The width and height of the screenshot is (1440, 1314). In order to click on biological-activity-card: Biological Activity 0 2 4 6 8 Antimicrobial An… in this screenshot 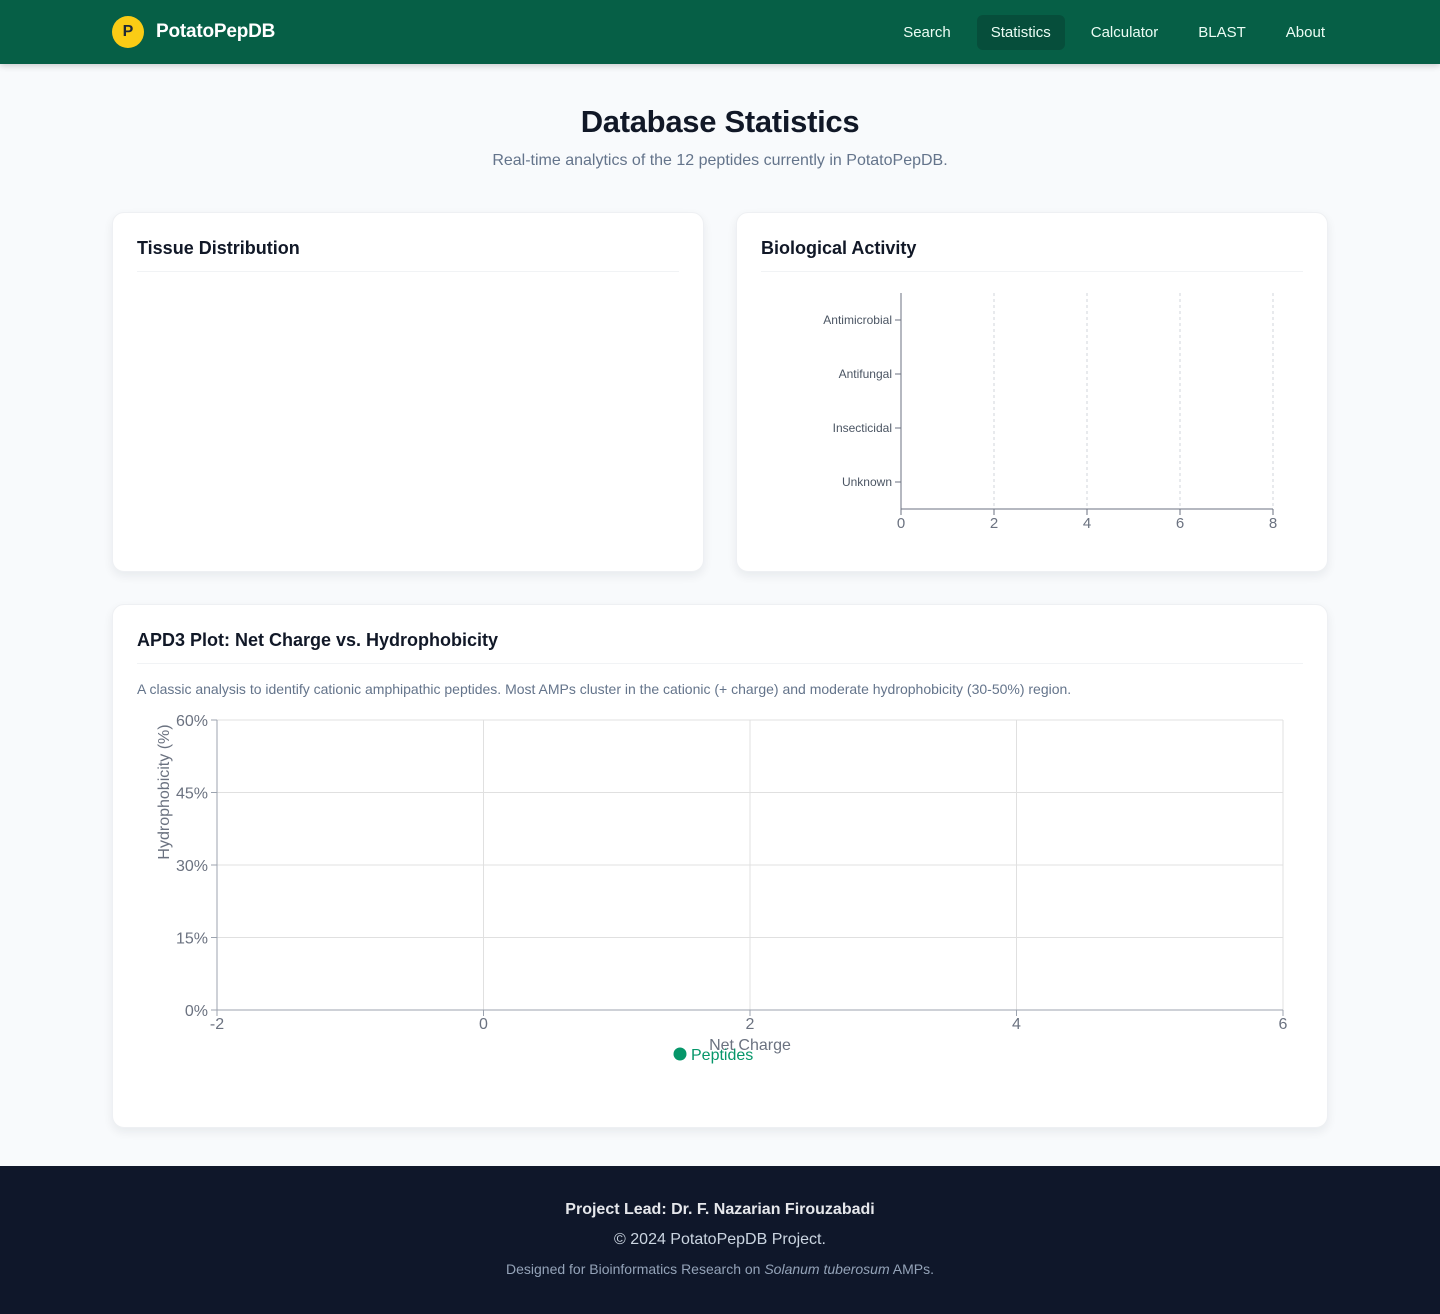, I will do `click(1032, 392)`.